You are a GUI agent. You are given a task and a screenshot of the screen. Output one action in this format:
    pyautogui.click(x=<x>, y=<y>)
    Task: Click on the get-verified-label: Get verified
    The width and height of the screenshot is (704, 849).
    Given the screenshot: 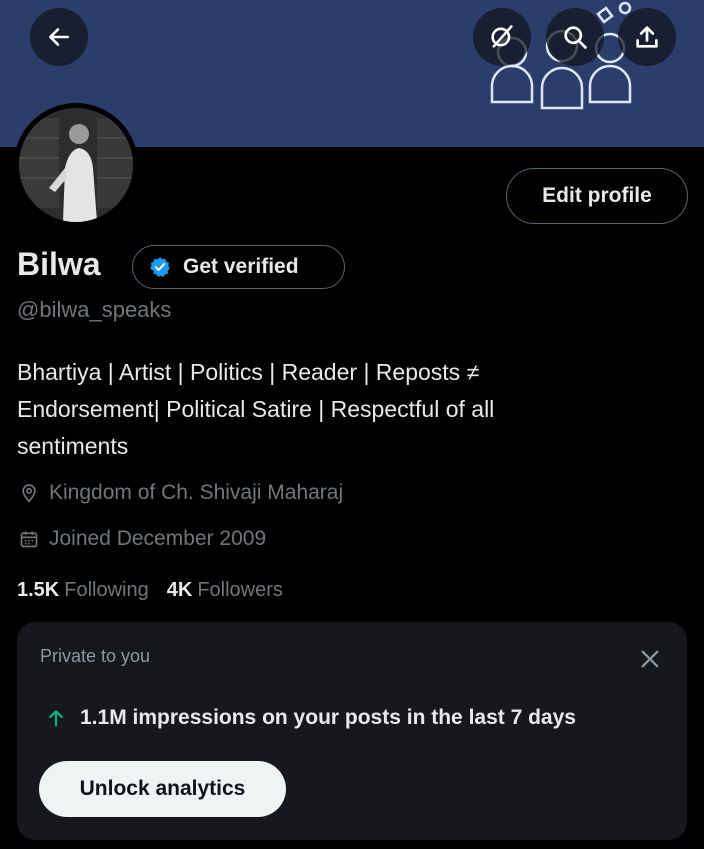 What is the action you would take?
    pyautogui.click(x=241, y=266)
    